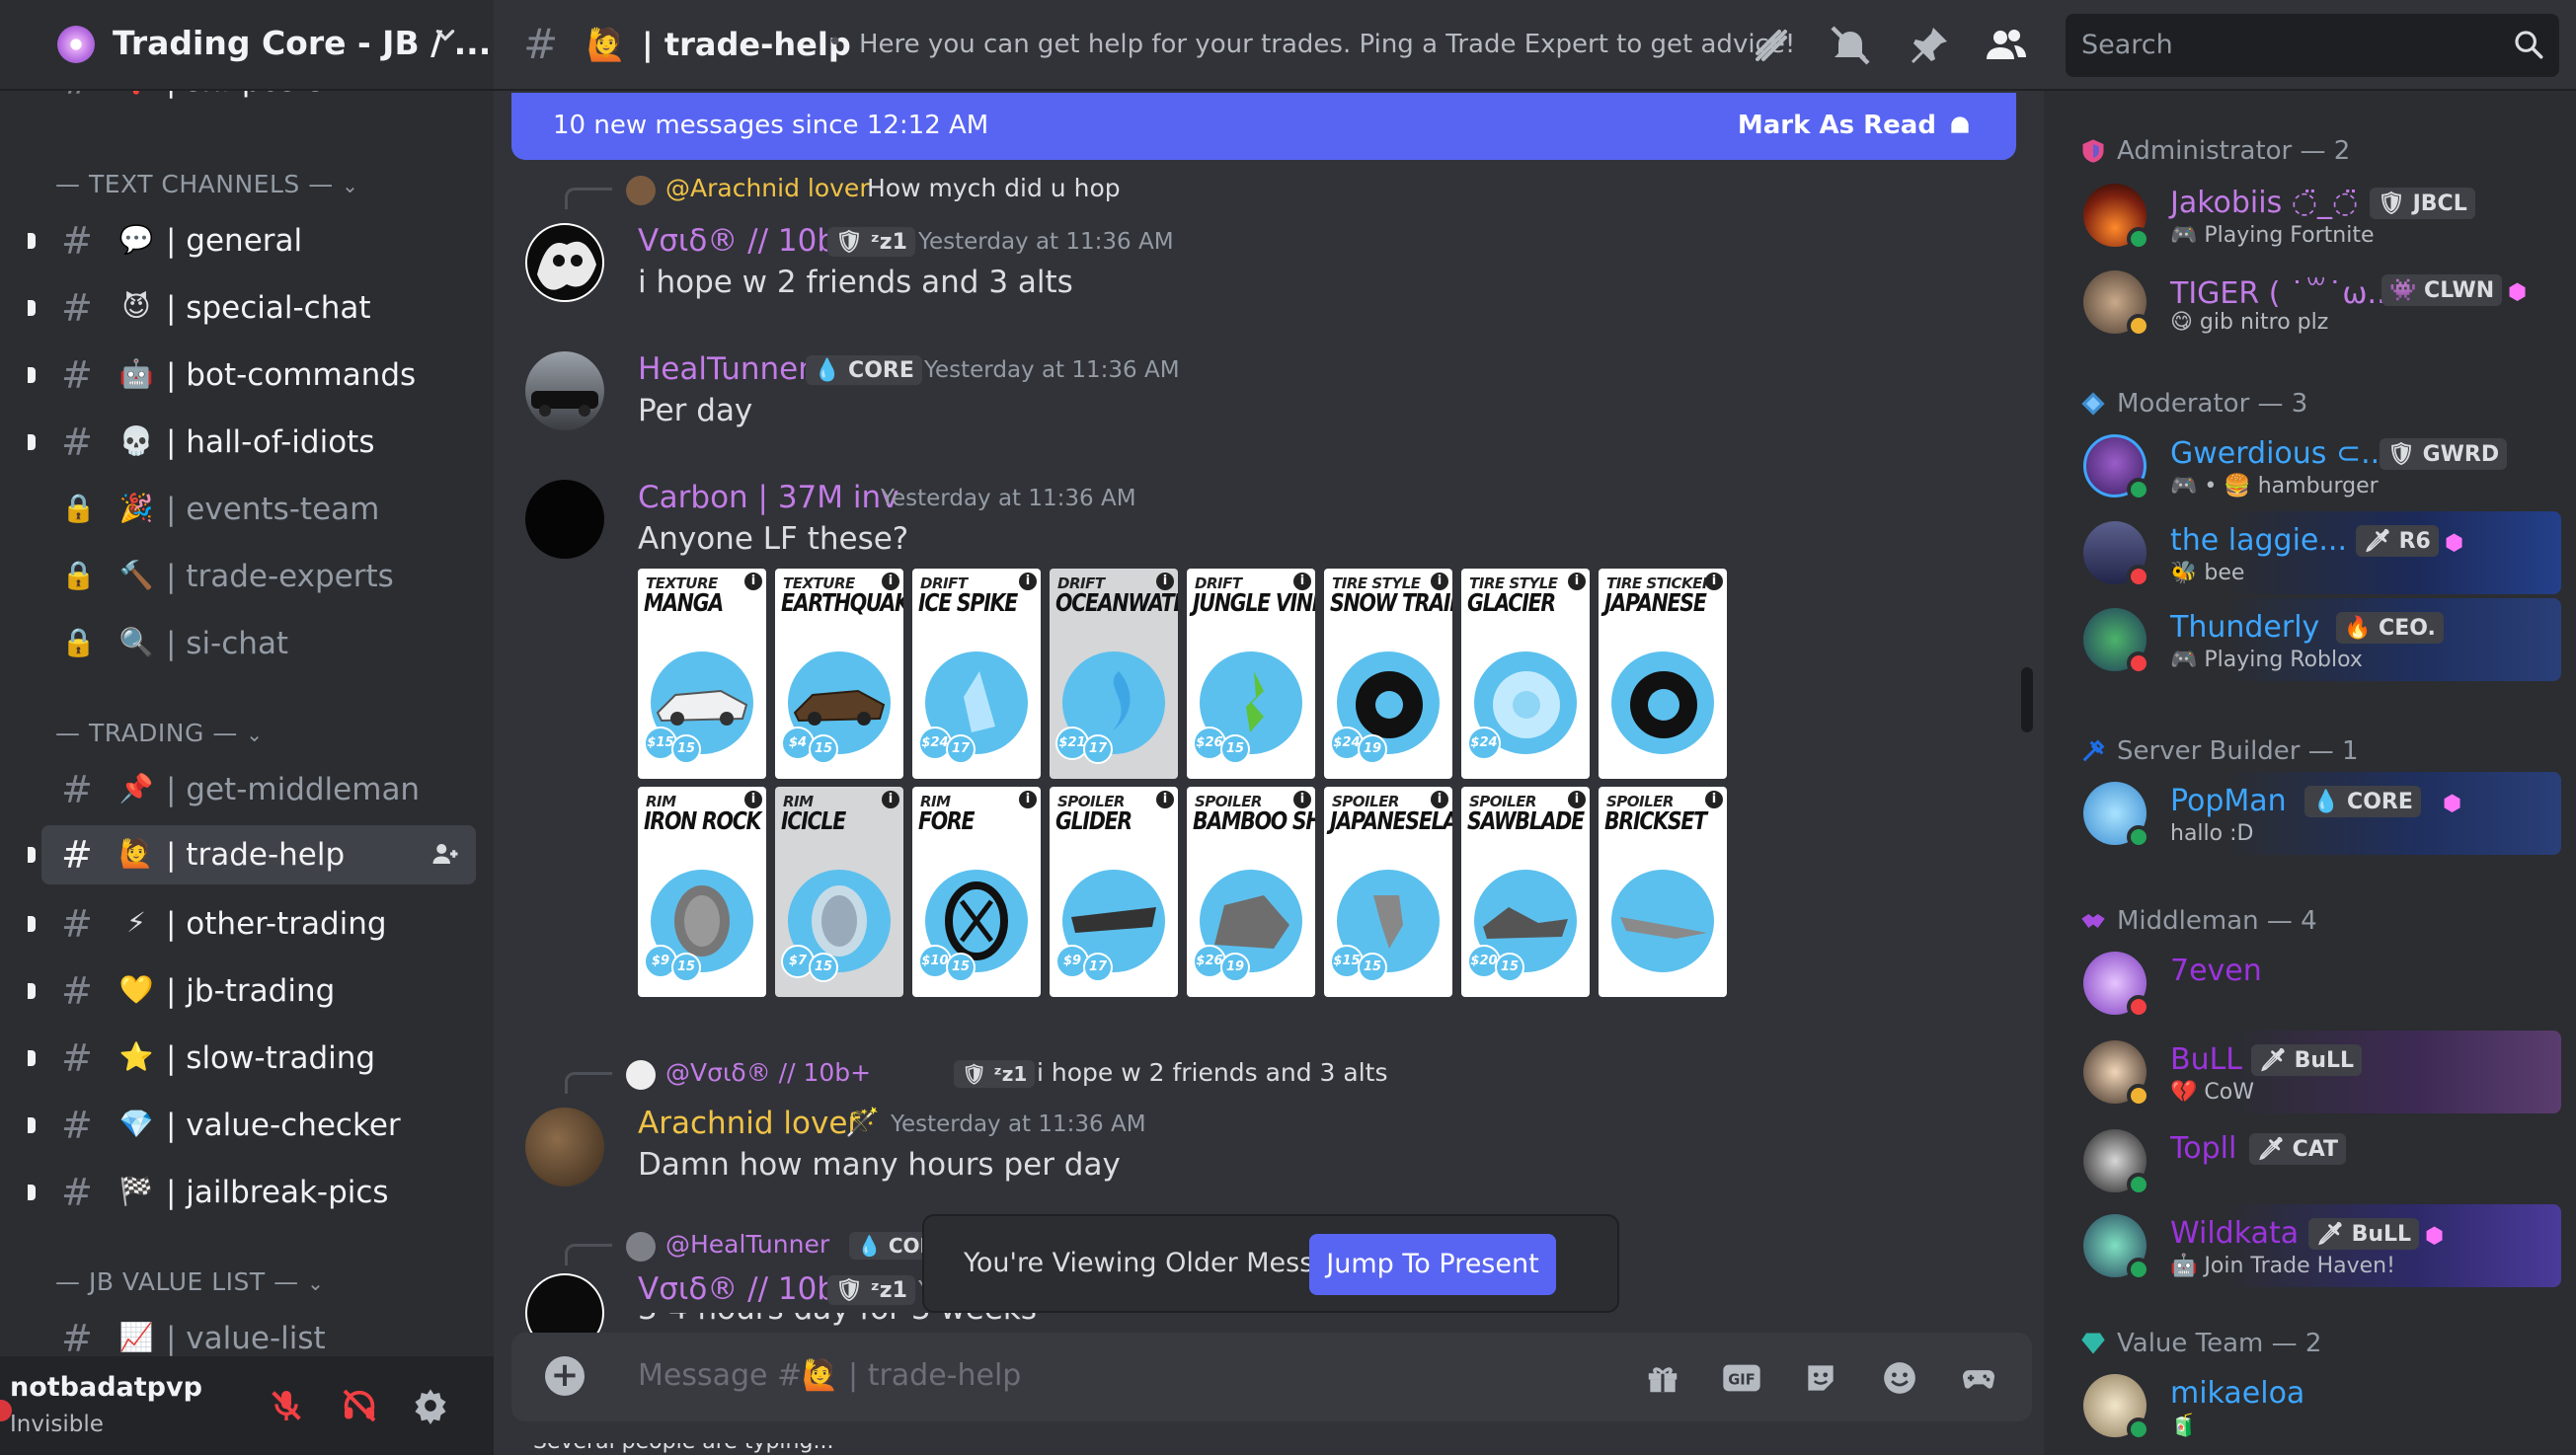 This screenshot has height=1455, width=2576. What do you see at coordinates (1114, 892) in the screenshot?
I see `item-card: SPOILER GLIDER i $9 17` at bounding box center [1114, 892].